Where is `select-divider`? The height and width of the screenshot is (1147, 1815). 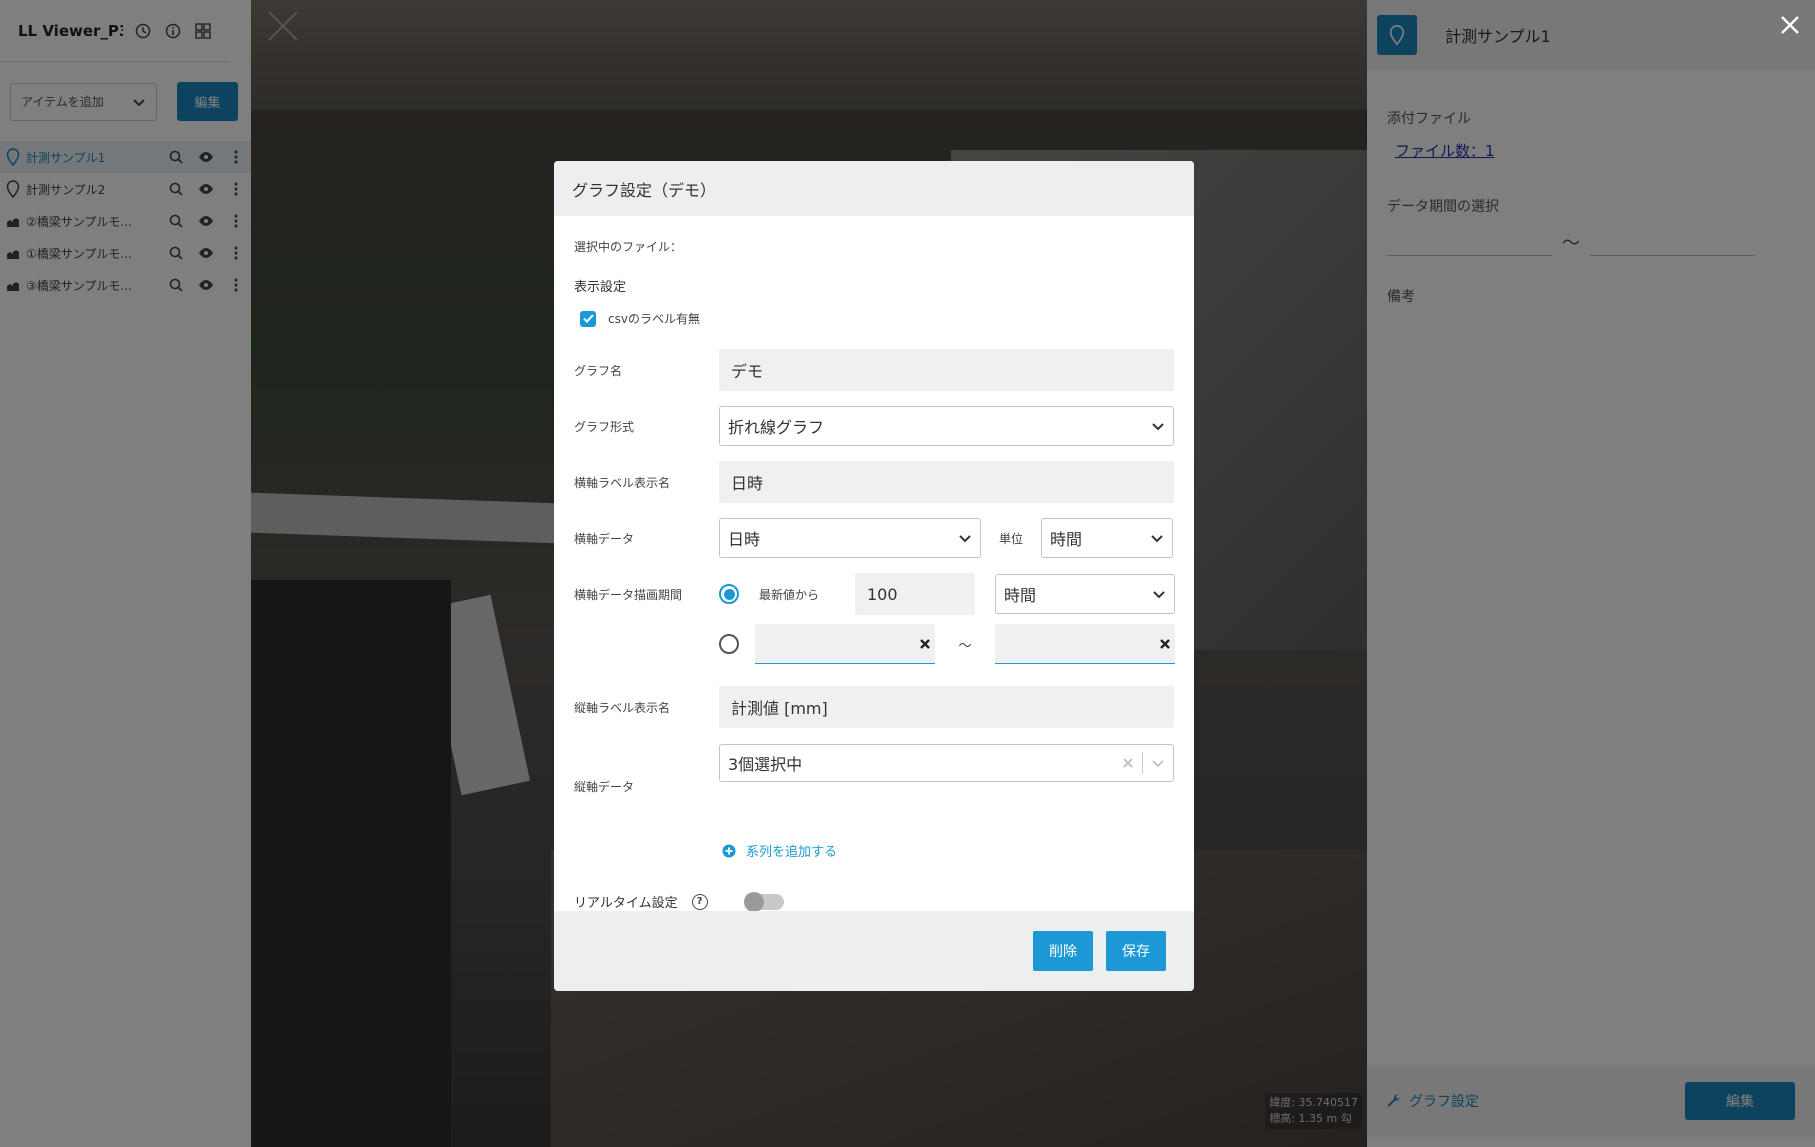 select-divider is located at coordinates (1142, 763).